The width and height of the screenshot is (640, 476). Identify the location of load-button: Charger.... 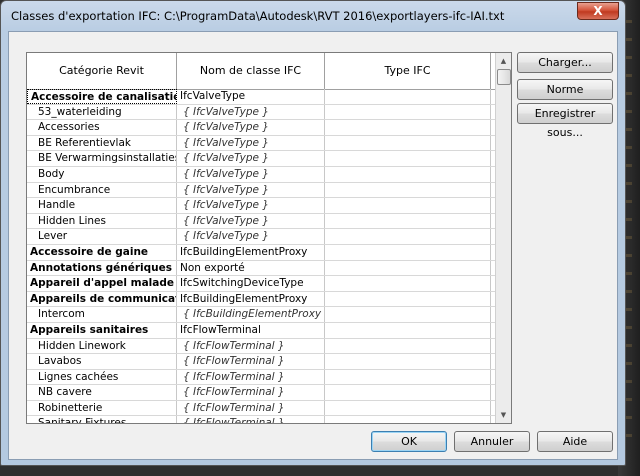
(565, 62).